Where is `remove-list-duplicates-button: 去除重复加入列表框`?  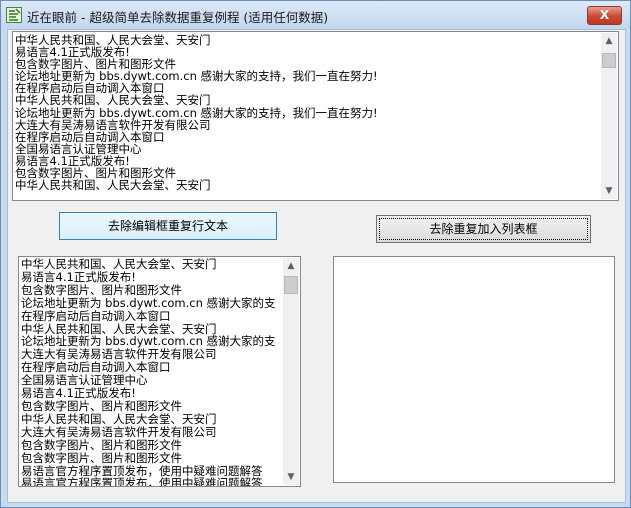
remove-list-duplicates-button: 去除重复加入列表框 is located at coordinates (483, 229).